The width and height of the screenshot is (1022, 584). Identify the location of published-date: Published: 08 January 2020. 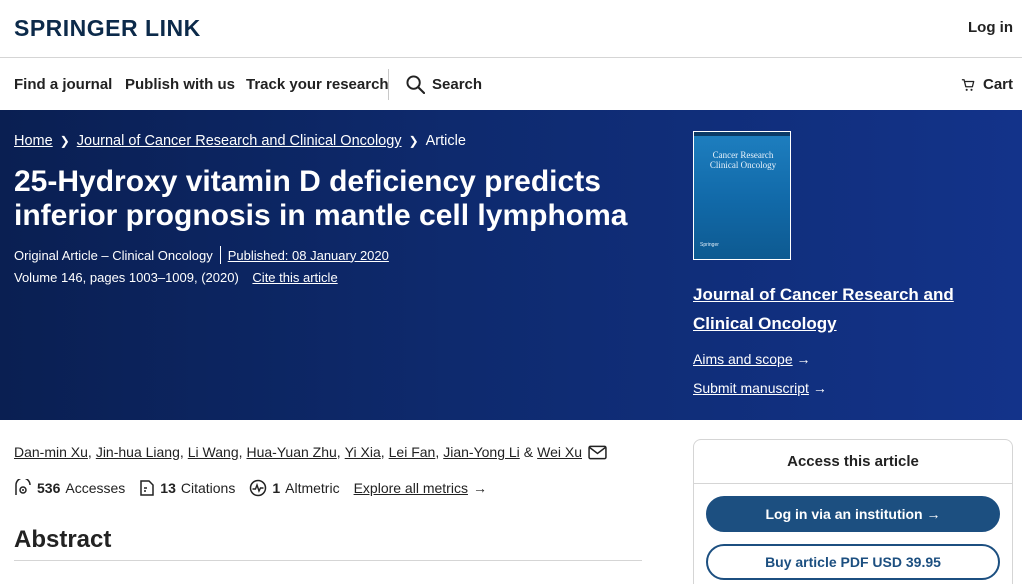
(308, 255).